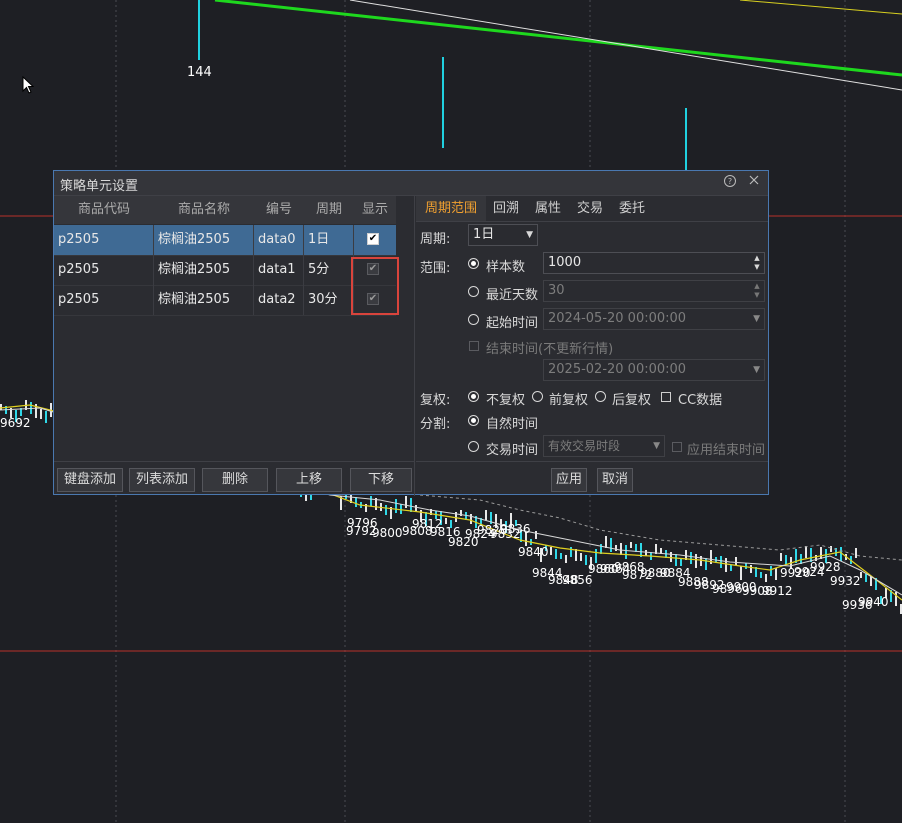 Image resolution: width=902 pixels, height=823 pixels. I want to click on column-header-show: 显示, so click(375, 210).